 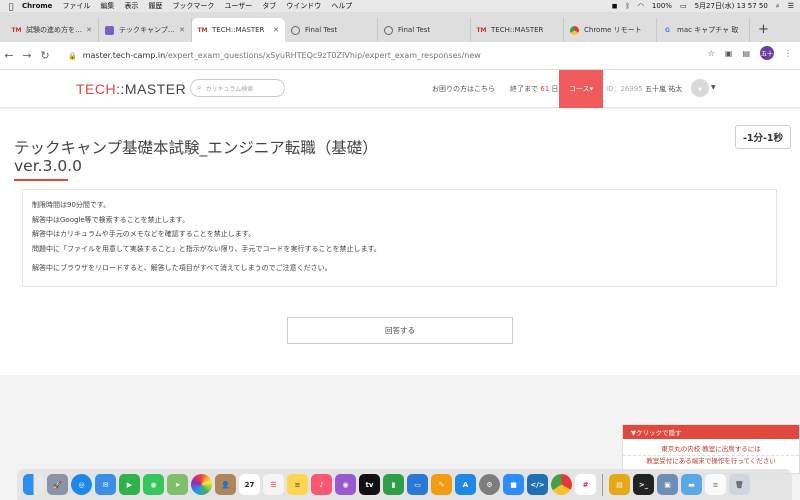 What do you see at coordinates (225, 484) in the screenshot?
I see `contacts-icon: 👤` at bounding box center [225, 484].